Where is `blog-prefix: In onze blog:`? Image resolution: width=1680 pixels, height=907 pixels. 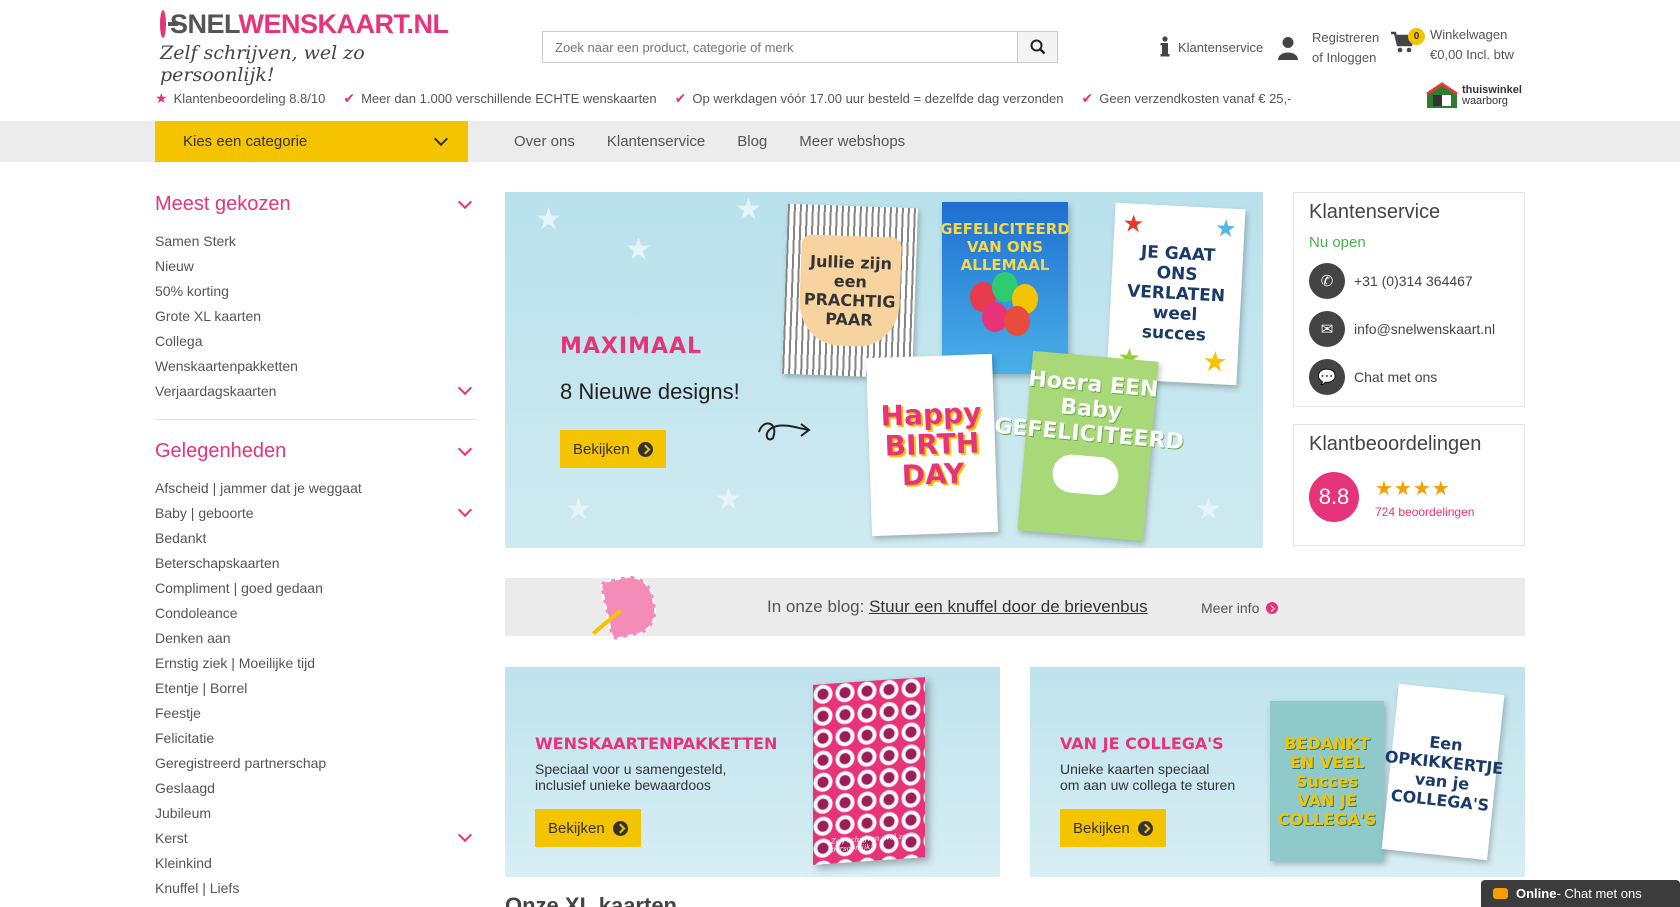
blog-prefix: In onze blog: is located at coordinates (818, 606).